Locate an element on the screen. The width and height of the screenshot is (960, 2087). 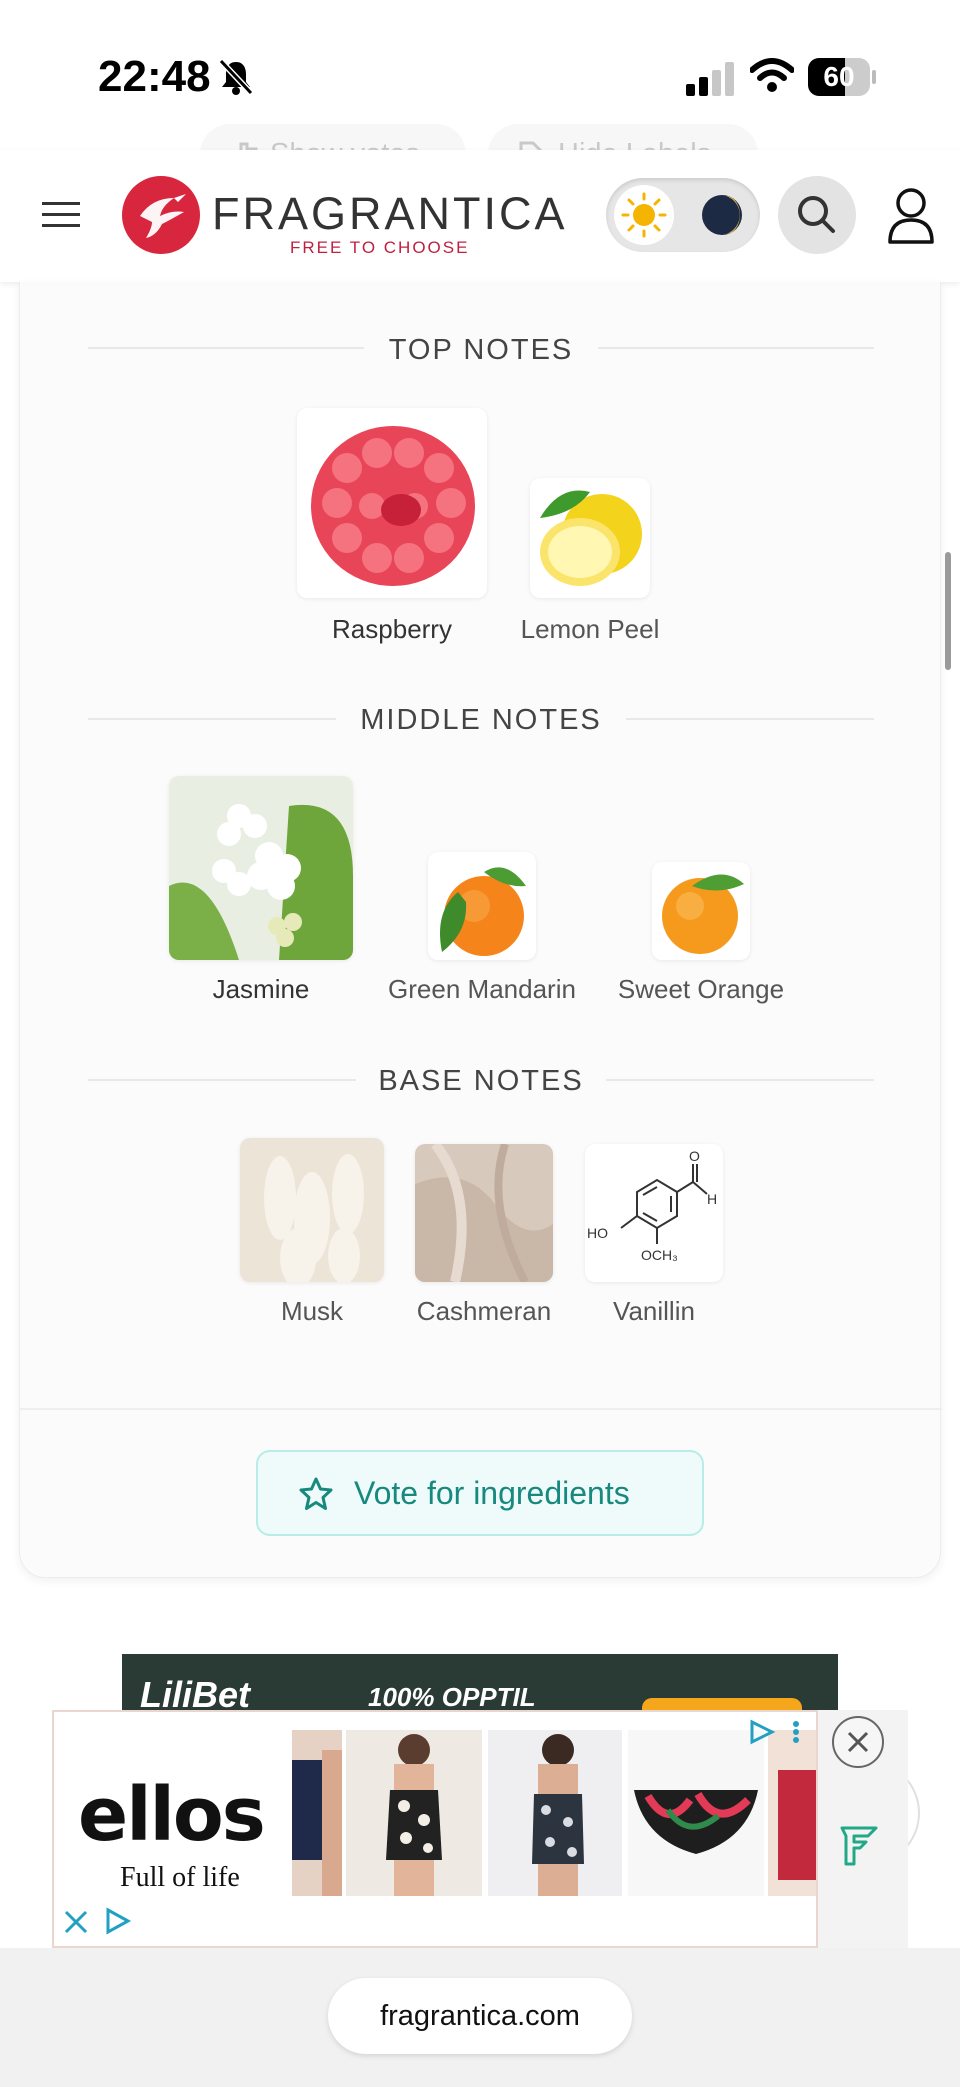
site-header: FRAGRANTICA FREE TO CHOOSE is located at coordinates (480, 216).